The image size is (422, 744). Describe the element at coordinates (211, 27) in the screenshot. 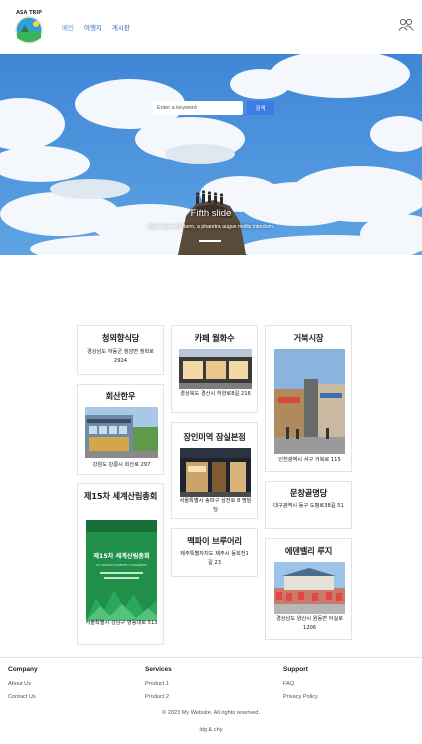

I see `top-navbar: ASA TRIP 메인 여행지 게시판` at that location.